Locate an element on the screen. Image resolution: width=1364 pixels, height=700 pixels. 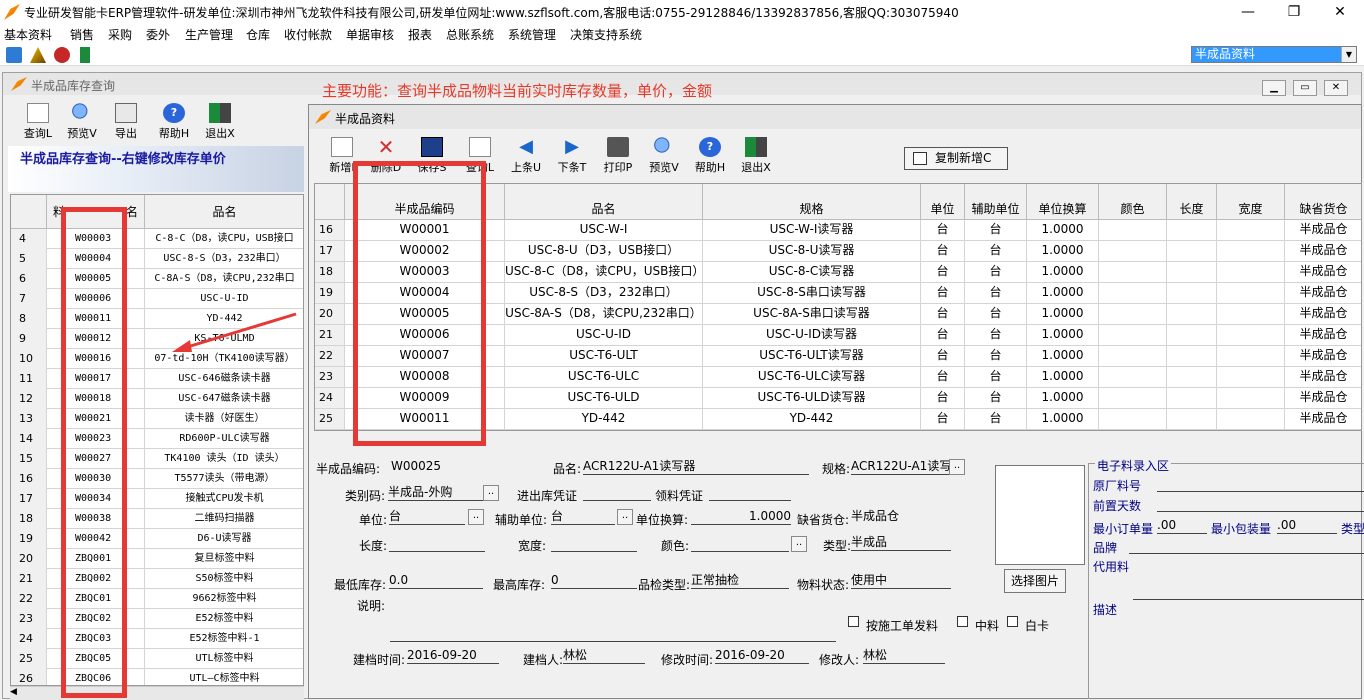
help-button: ? 帮助H is located at coordinates (174, 122).